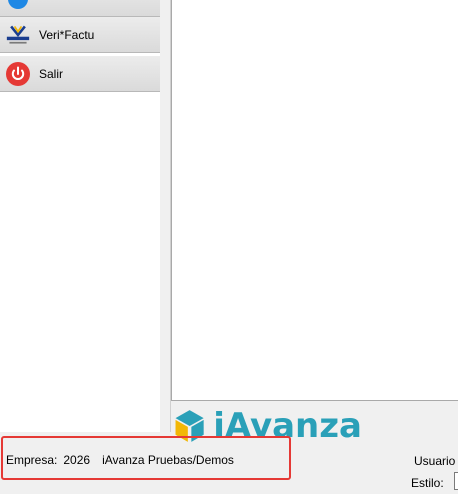  What do you see at coordinates (456, 481) in the screenshot?
I see `estilo-select` at bounding box center [456, 481].